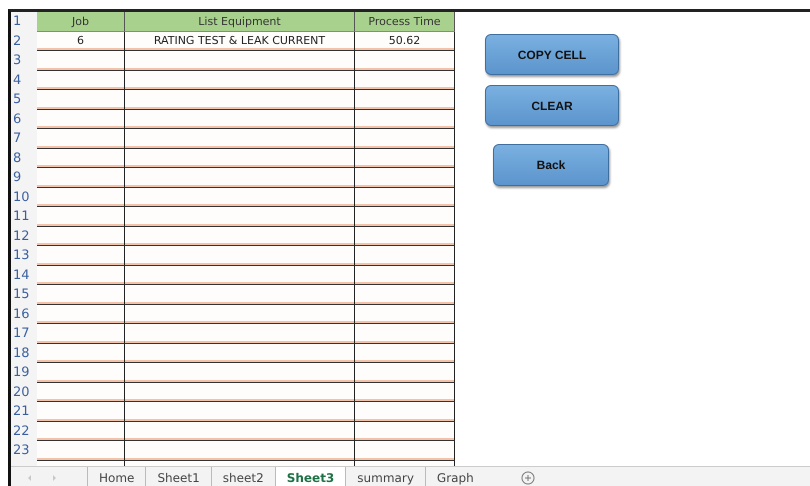 The width and height of the screenshot is (810, 486). What do you see at coordinates (24, 450) in the screenshot?
I see `row-number: 23` at bounding box center [24, 450].